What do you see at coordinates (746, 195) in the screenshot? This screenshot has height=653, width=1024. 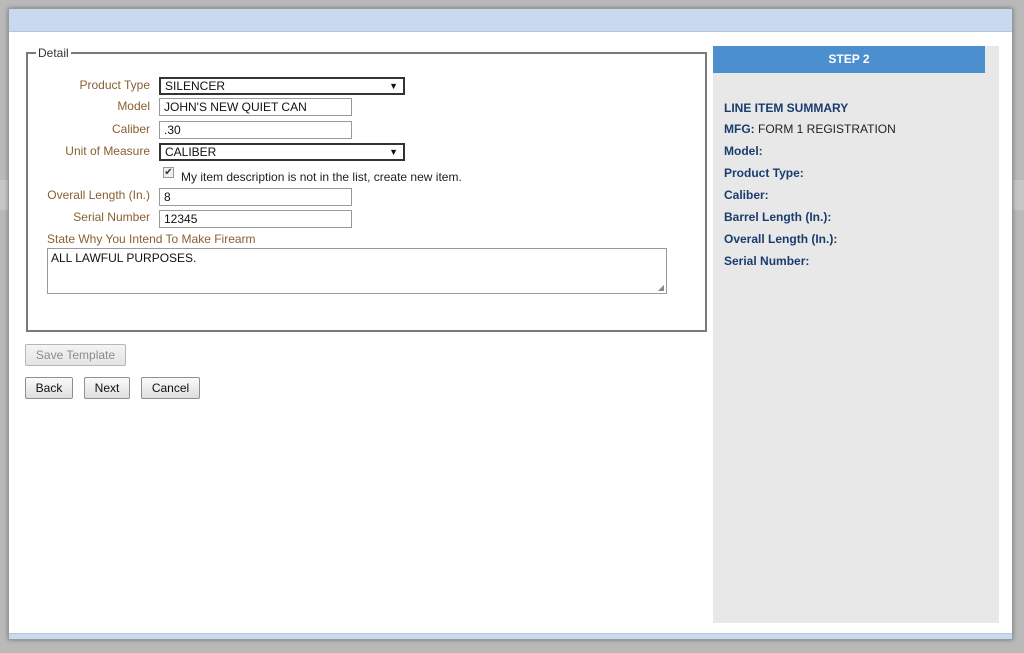 I see `summary-caliber-label: Caliber:` at bounding box center [746, 195].